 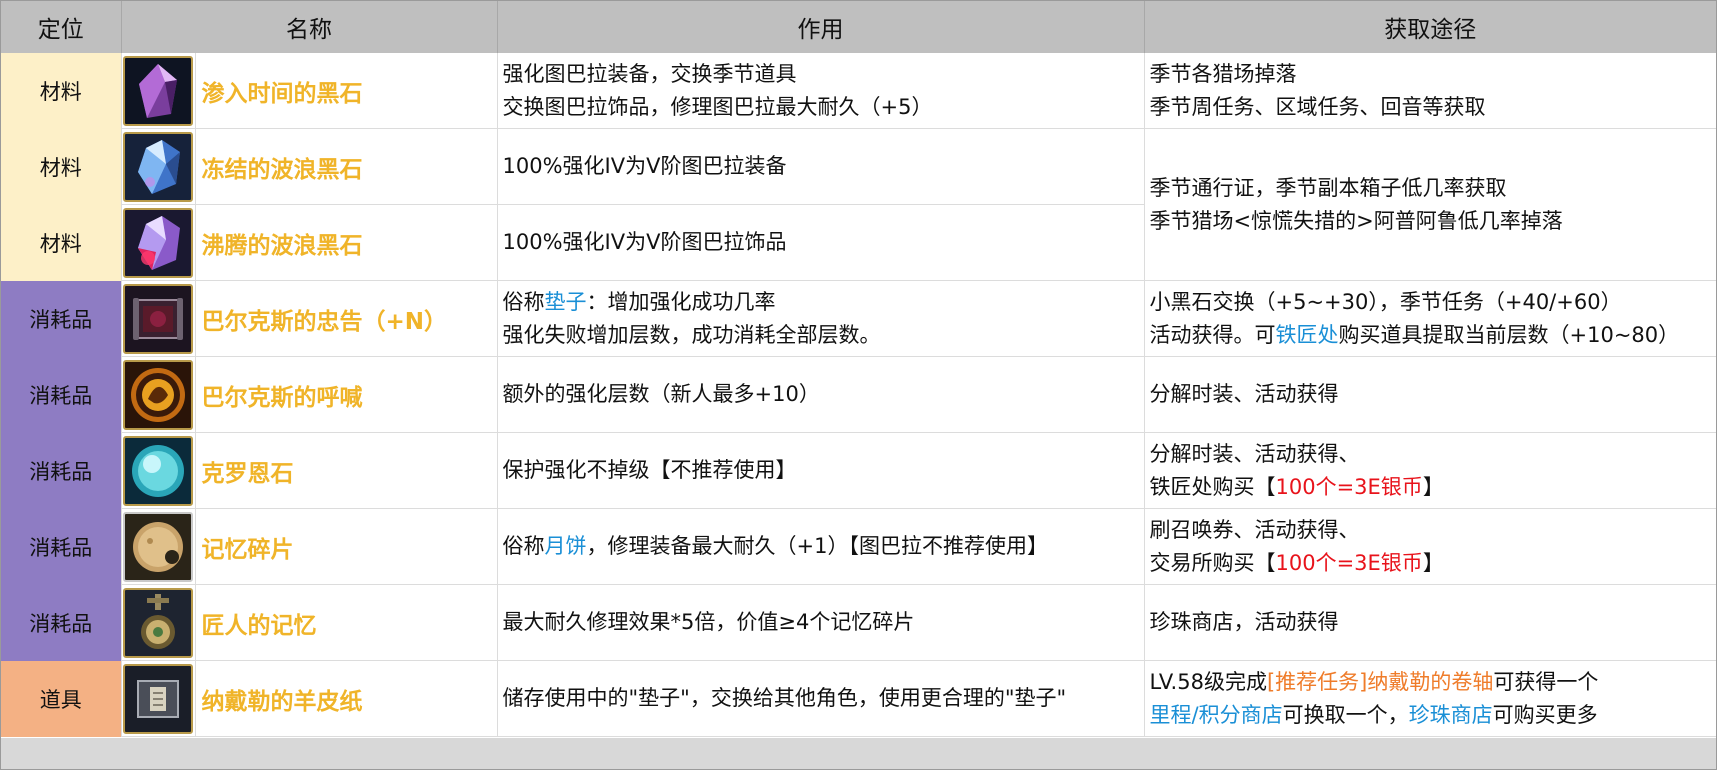 What do you see at coordinates (309, 27) in the screenshot?
I see `header-name: 名称` at bounding box center [309, 27].